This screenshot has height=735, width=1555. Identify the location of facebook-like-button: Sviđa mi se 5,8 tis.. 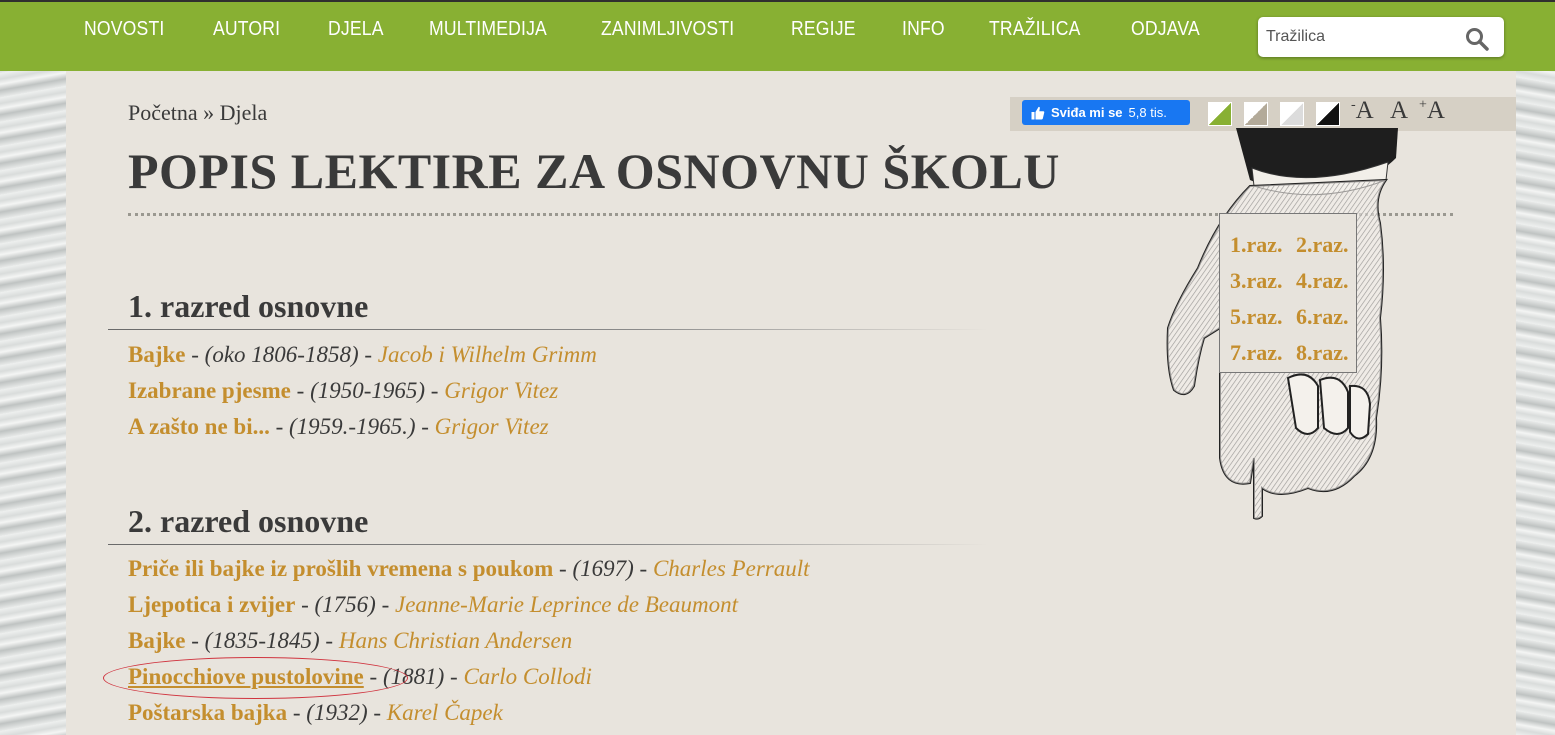
(1106, 112).